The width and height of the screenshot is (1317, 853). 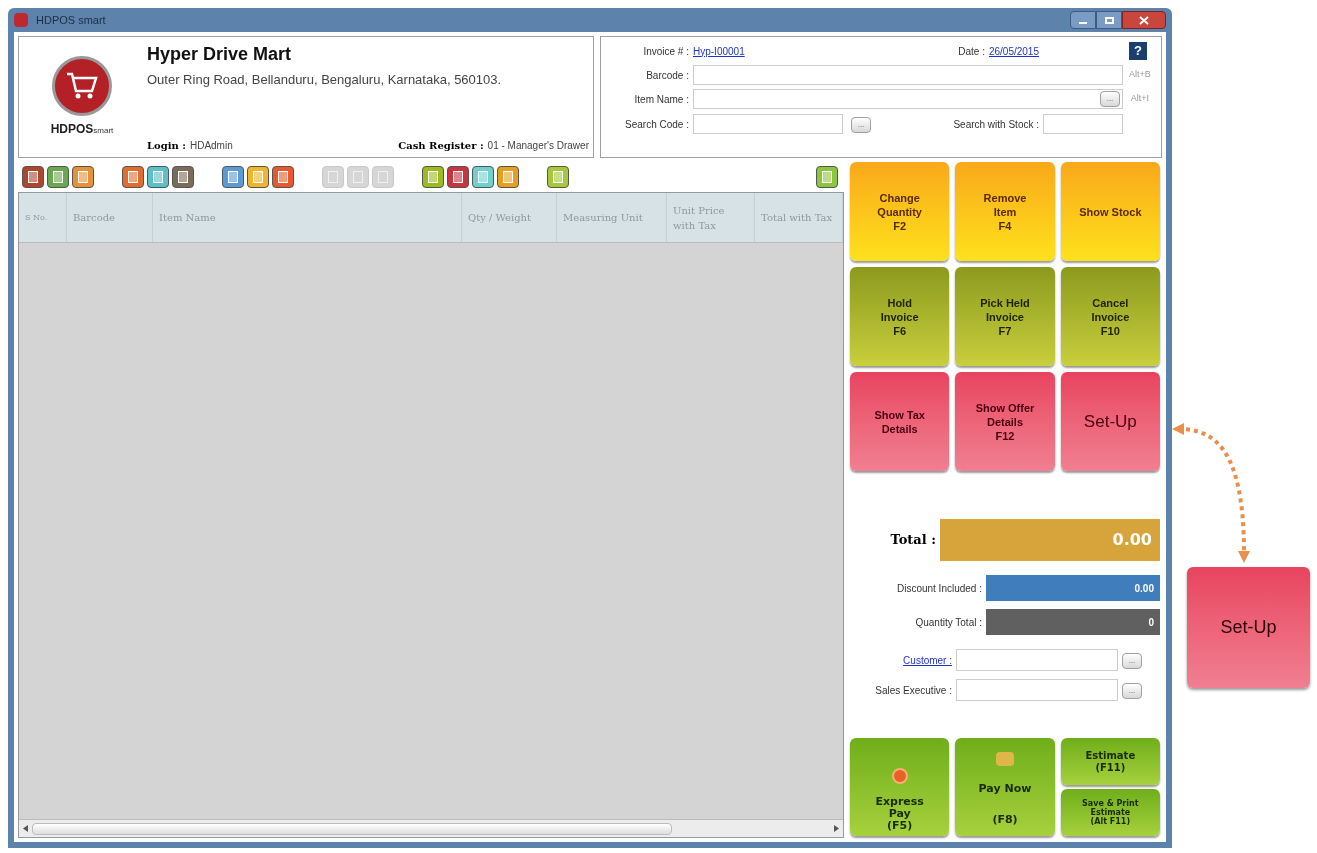 I want to click on item-name-label: Item Name :, so click(x=661, y=99).